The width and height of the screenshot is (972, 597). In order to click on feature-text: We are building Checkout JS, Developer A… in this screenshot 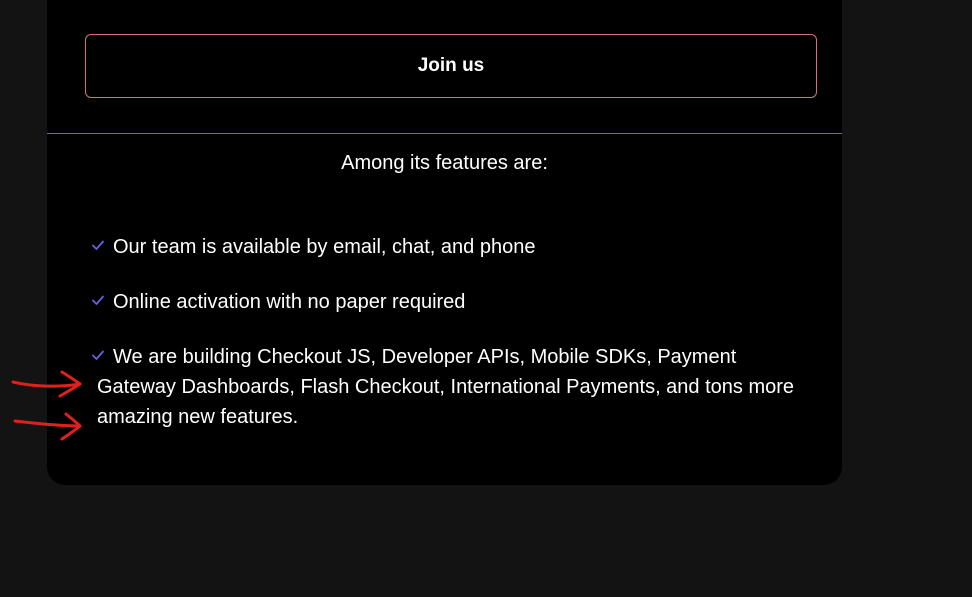, I will do `click(446, 387)`.